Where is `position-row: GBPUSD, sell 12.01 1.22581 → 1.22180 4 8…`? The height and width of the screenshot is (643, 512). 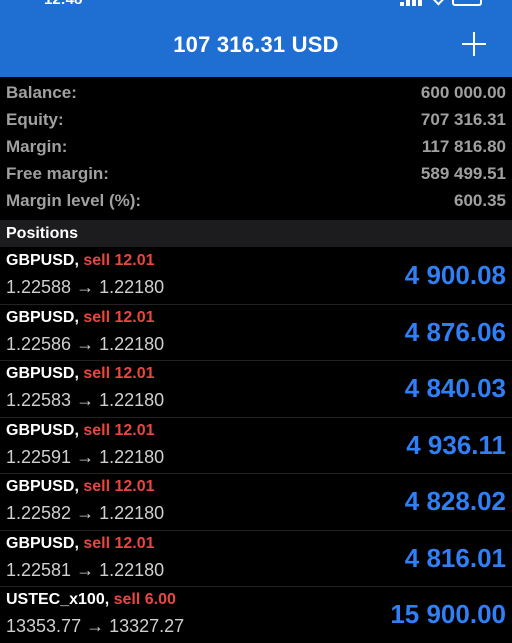 position-row: GBPUSD, sell 12.01 1.22581 → 1.22180 4 8… is located at coordinates (256, 559).